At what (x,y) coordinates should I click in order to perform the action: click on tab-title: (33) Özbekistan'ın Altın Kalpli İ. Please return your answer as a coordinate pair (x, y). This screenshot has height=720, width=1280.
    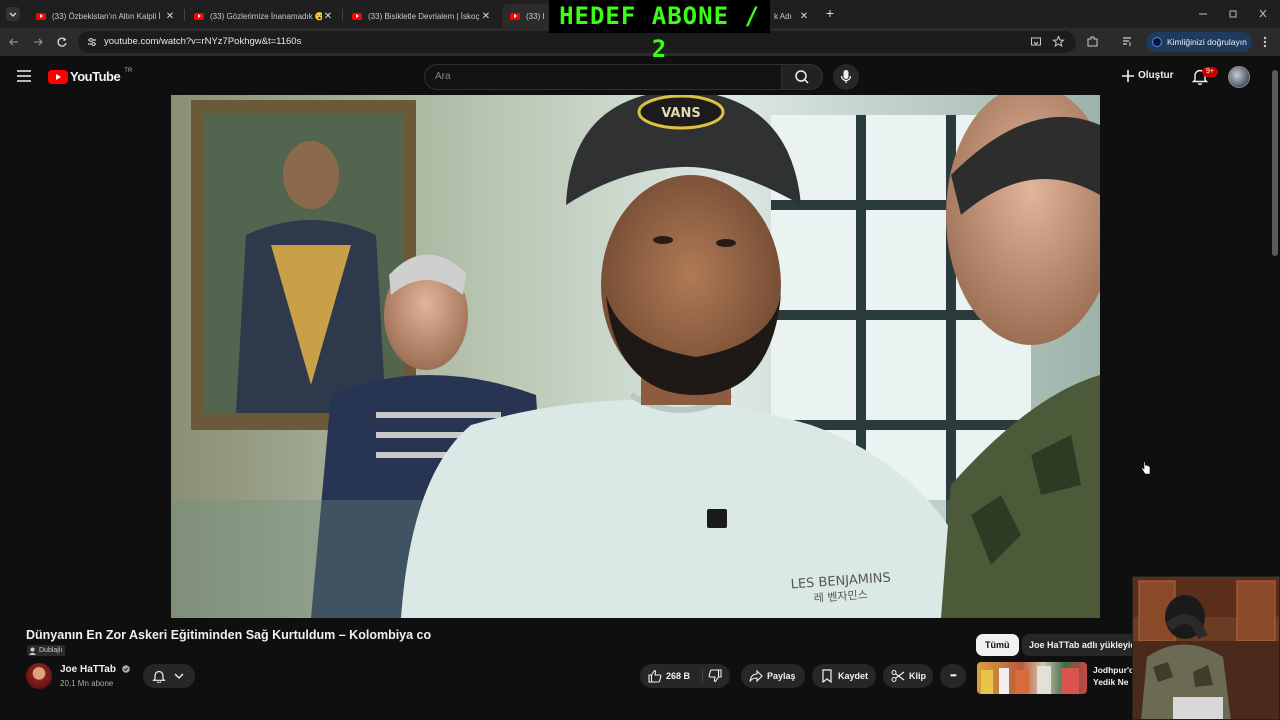
    Looking at the image, I should click on (106, 16).